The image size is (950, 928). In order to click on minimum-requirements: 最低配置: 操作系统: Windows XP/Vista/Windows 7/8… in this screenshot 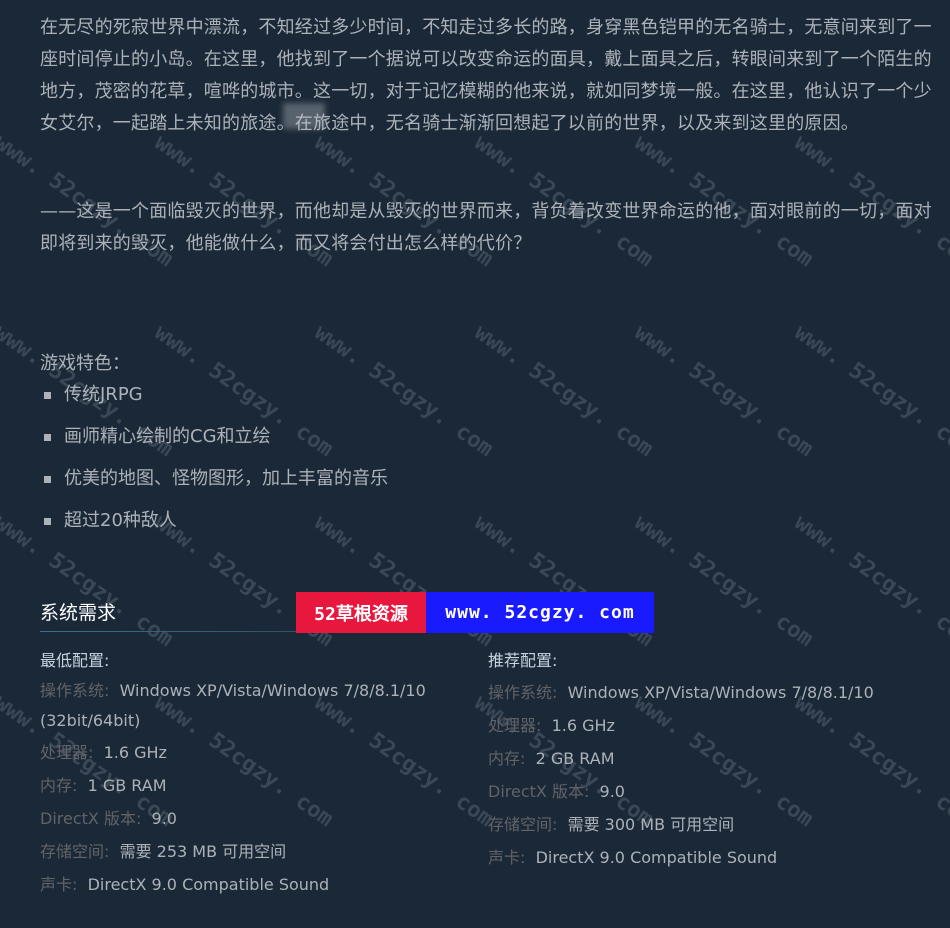, I will do `click(255, 774)`.